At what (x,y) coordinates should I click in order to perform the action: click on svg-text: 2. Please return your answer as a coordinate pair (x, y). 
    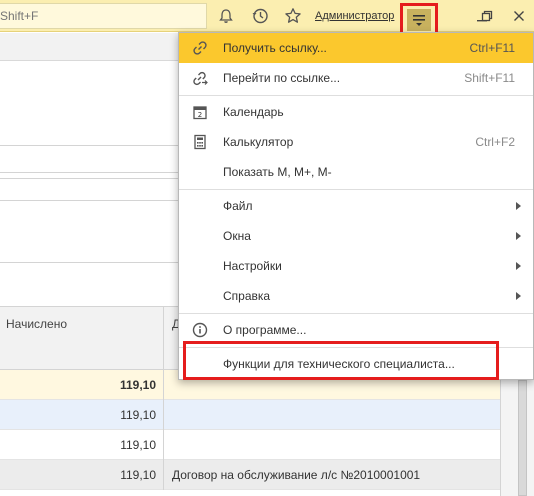
    Looking at the image, I should click on (200, 115).